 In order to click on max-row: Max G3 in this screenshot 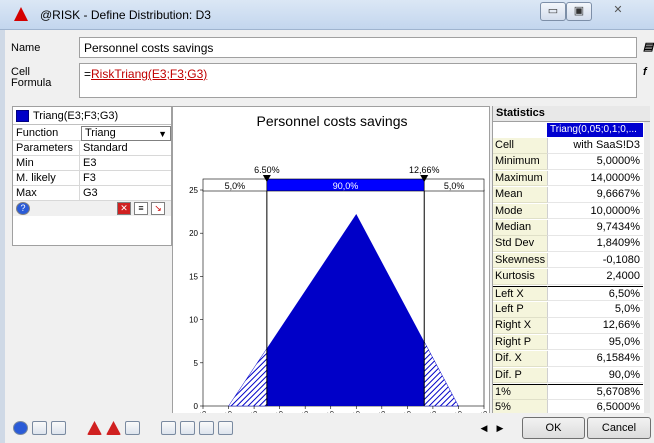, I will do `click(92, 193)`.